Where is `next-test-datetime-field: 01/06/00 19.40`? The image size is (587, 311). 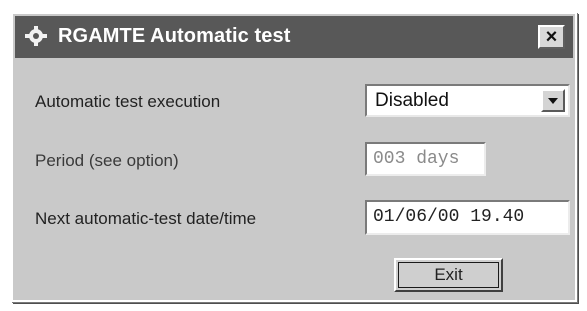
next-test-datetime-field: 01/06/00 19.40 is located at coordinates (467, 217).